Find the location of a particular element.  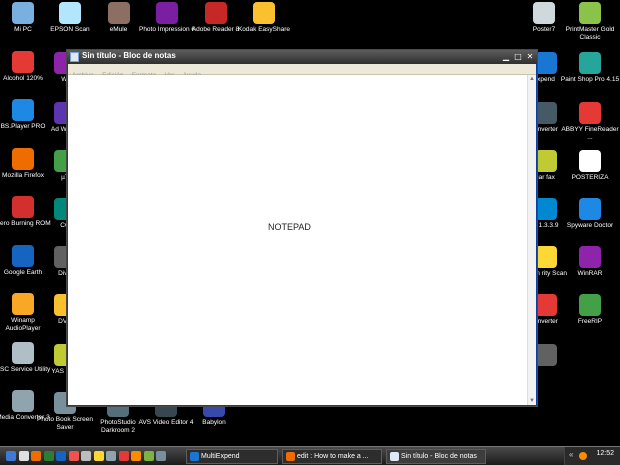

scroll-up-icon: ▲ is located at coordinates (532, 79).